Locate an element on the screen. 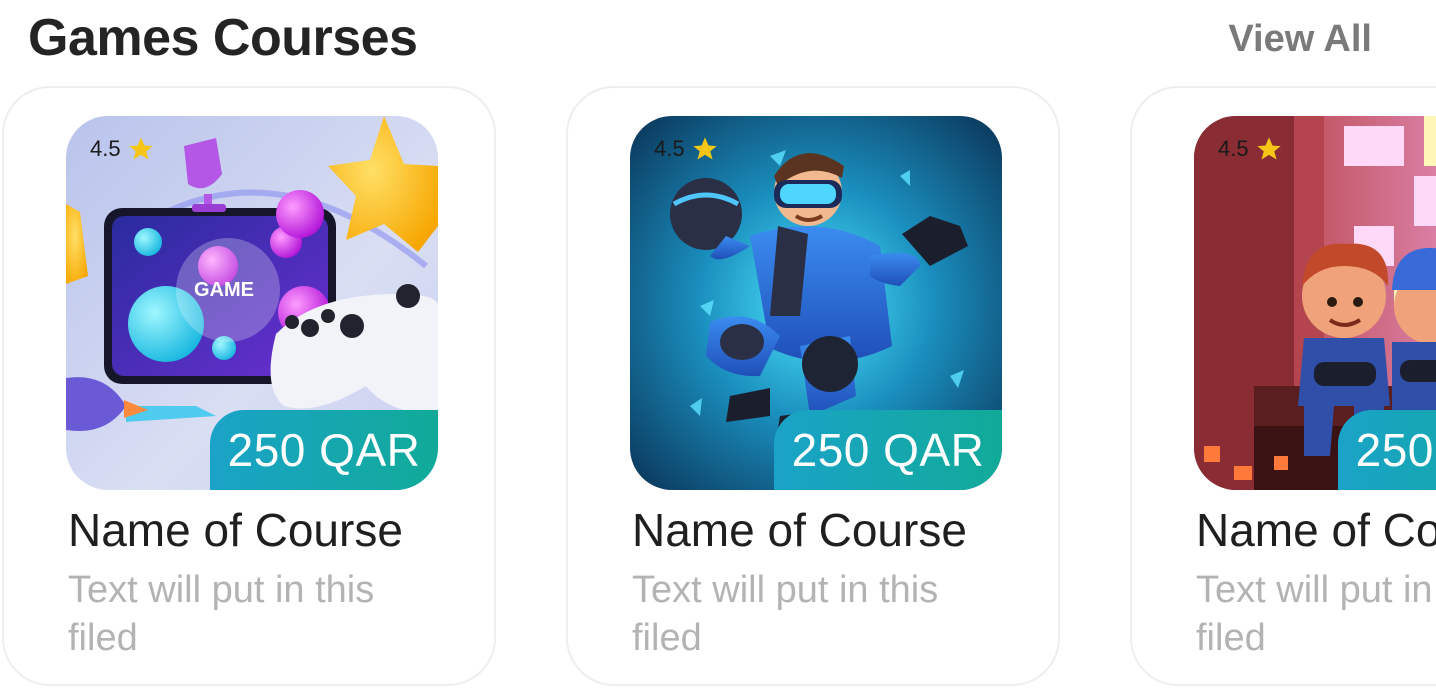  section-title: Games Courses is located at coordinates (223, 38).